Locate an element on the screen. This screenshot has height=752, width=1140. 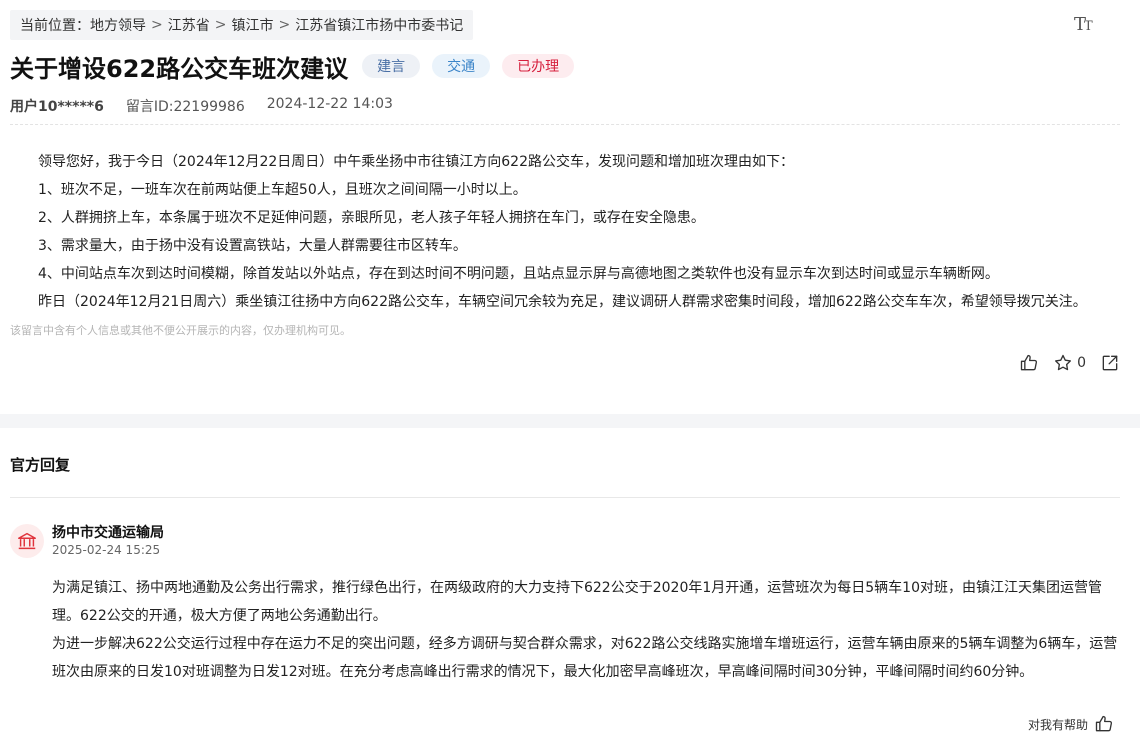
helpful-button: 对我有帮助 is located at coordinates (1071, 724).